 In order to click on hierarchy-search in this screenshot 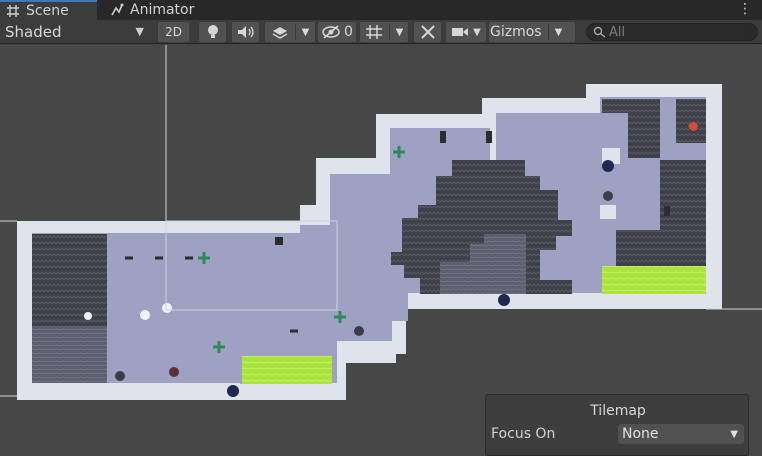, I will do `click(672, 32)`.